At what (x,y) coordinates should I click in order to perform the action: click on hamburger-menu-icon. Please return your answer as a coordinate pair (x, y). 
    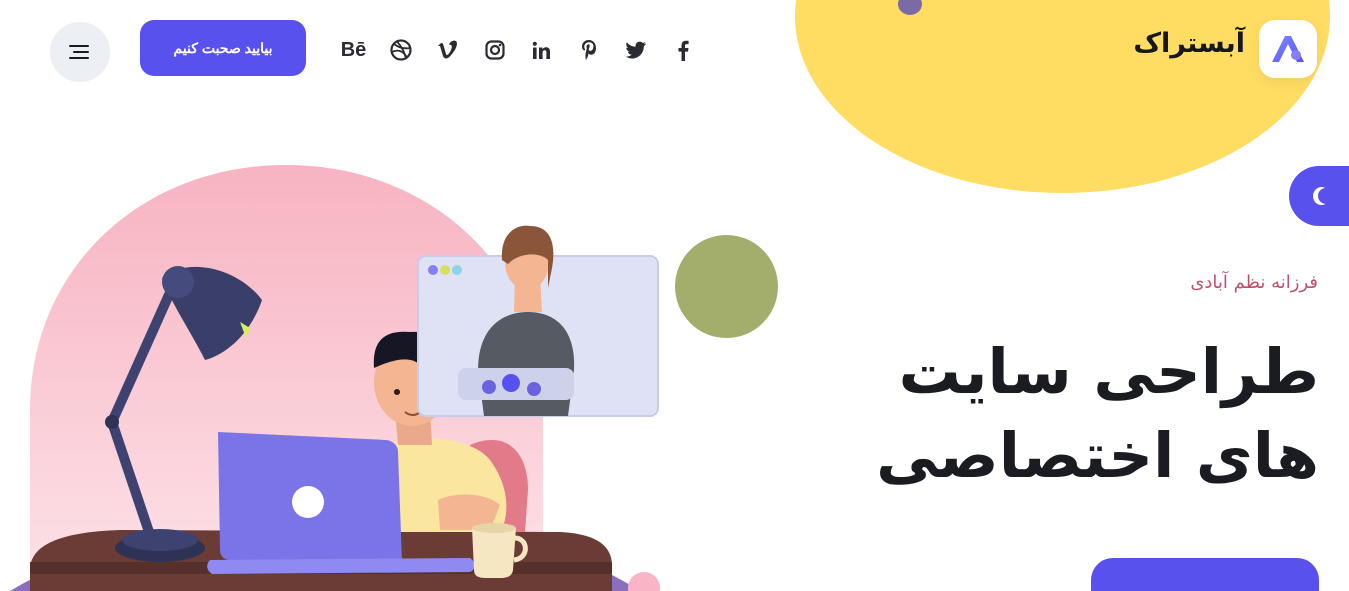
    Looking at the image, I should click on (79, 52).